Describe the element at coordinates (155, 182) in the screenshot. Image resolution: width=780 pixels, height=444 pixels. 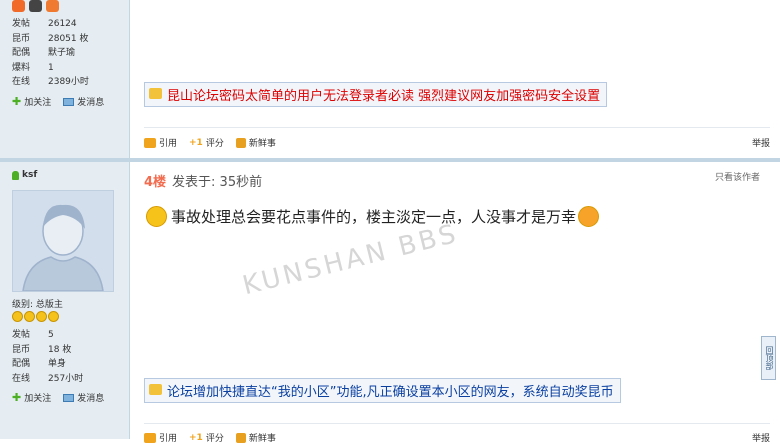
I see `floor-number: 4楼` at that location.